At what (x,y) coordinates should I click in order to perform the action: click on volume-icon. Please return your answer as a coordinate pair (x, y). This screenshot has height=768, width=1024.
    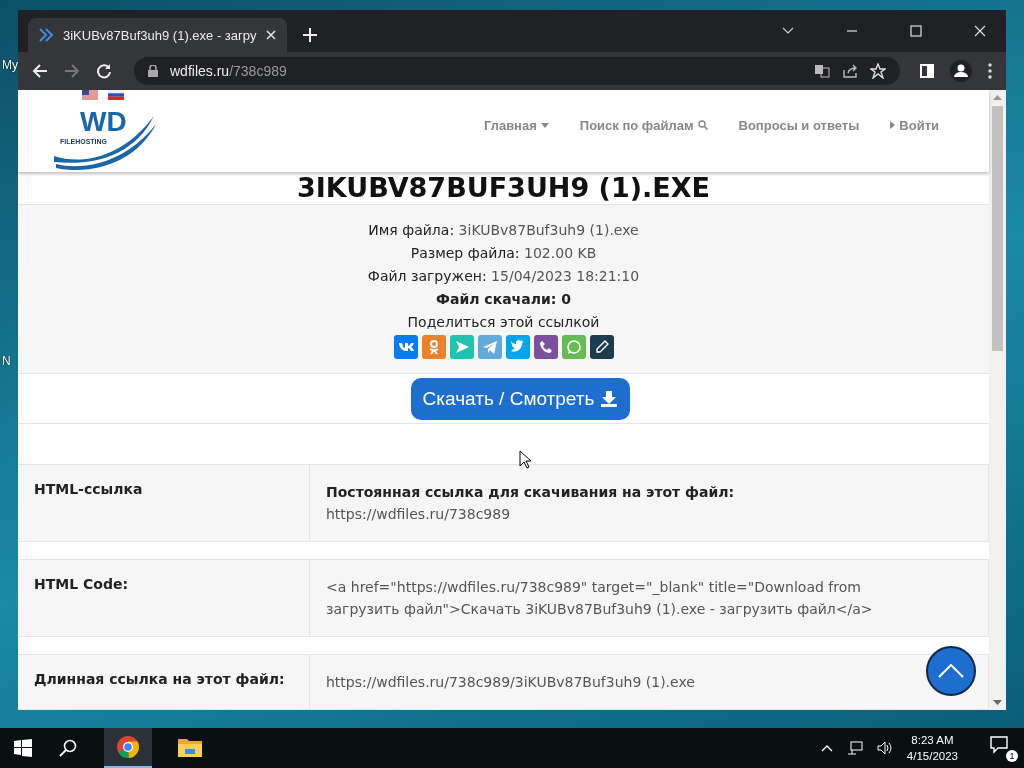
    Looking at the image, I should click on (884, 748).